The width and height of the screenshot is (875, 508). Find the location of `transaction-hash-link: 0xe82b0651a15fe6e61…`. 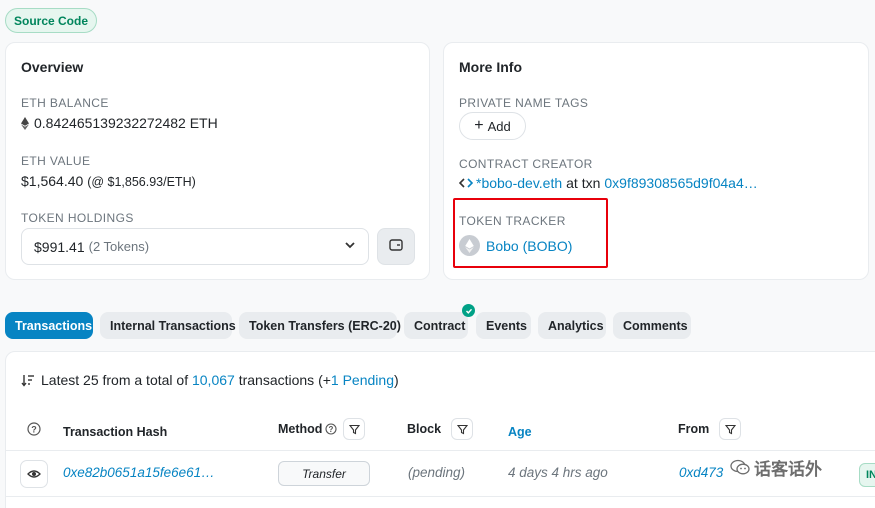

transaction-hash-link: 0xe82b0651a15fe6e61… is located at coordinates (139, 472).